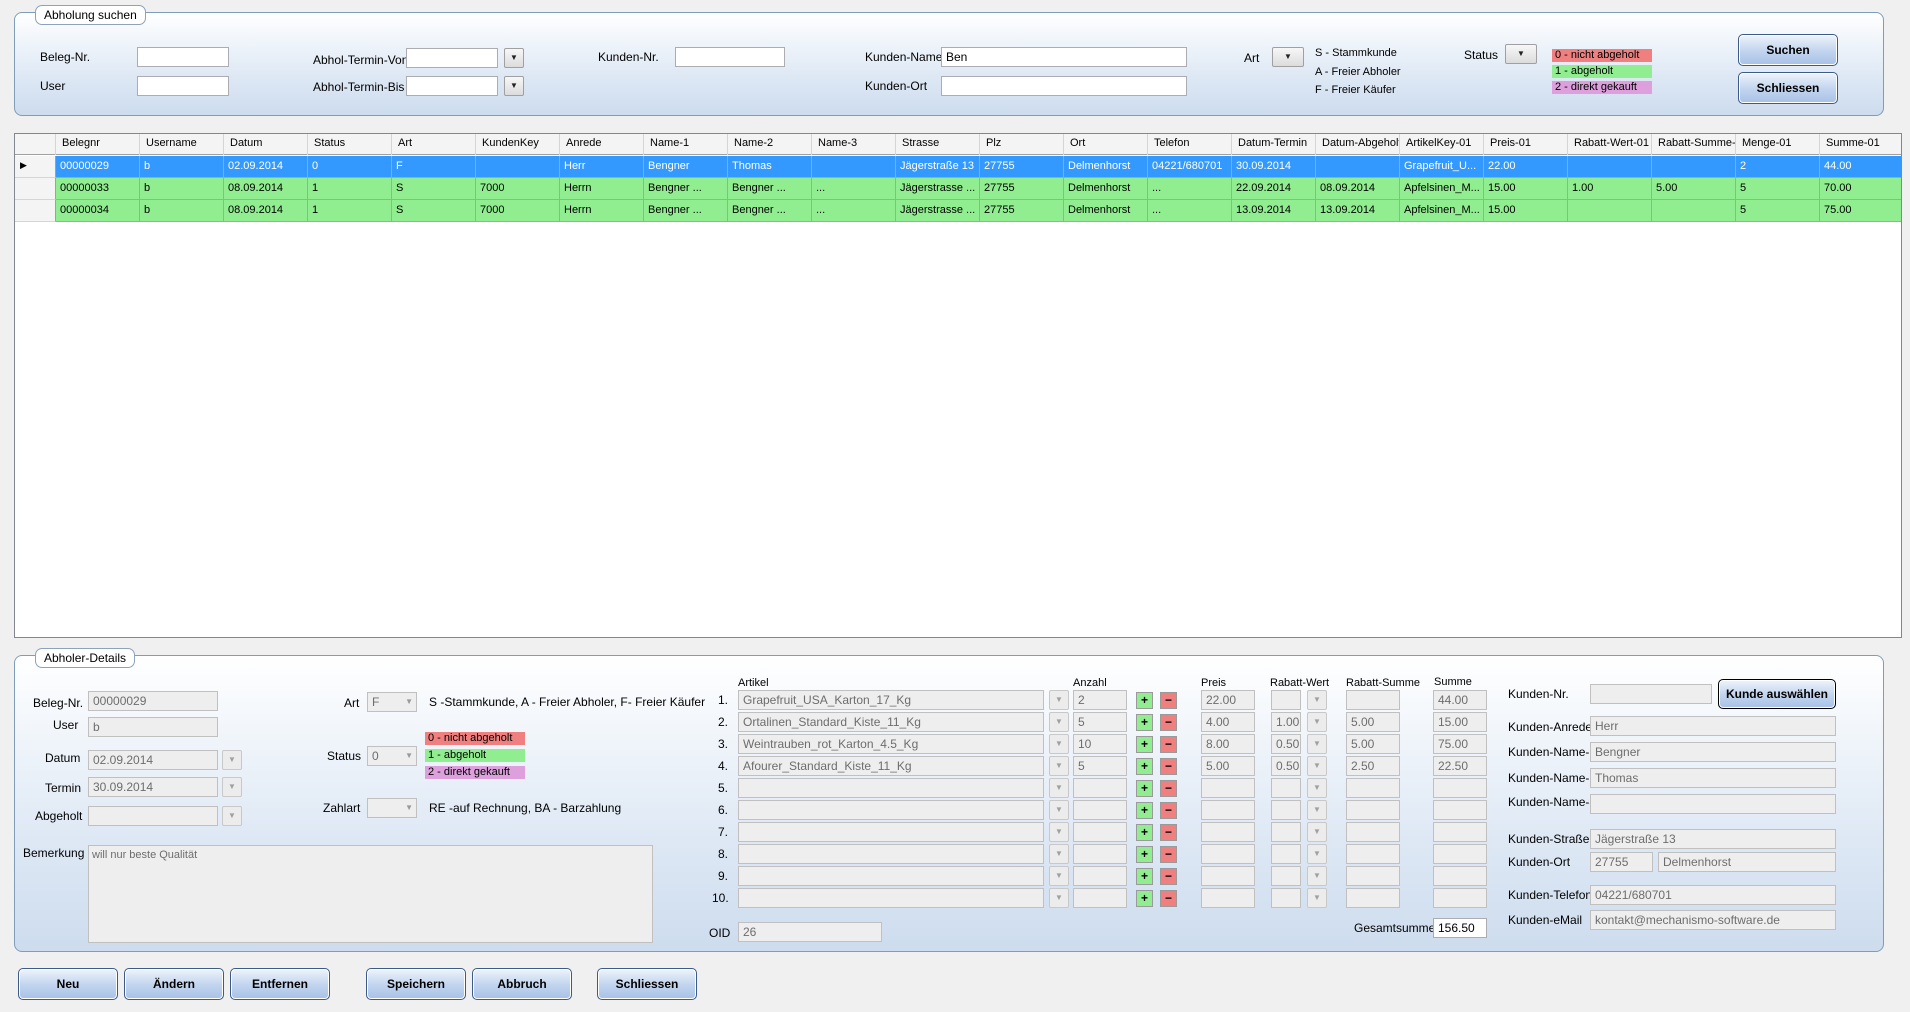  Describe the element at coordinates (647, 984) in the screenshot. I see `schliessen-button: Schliessen` at that location.